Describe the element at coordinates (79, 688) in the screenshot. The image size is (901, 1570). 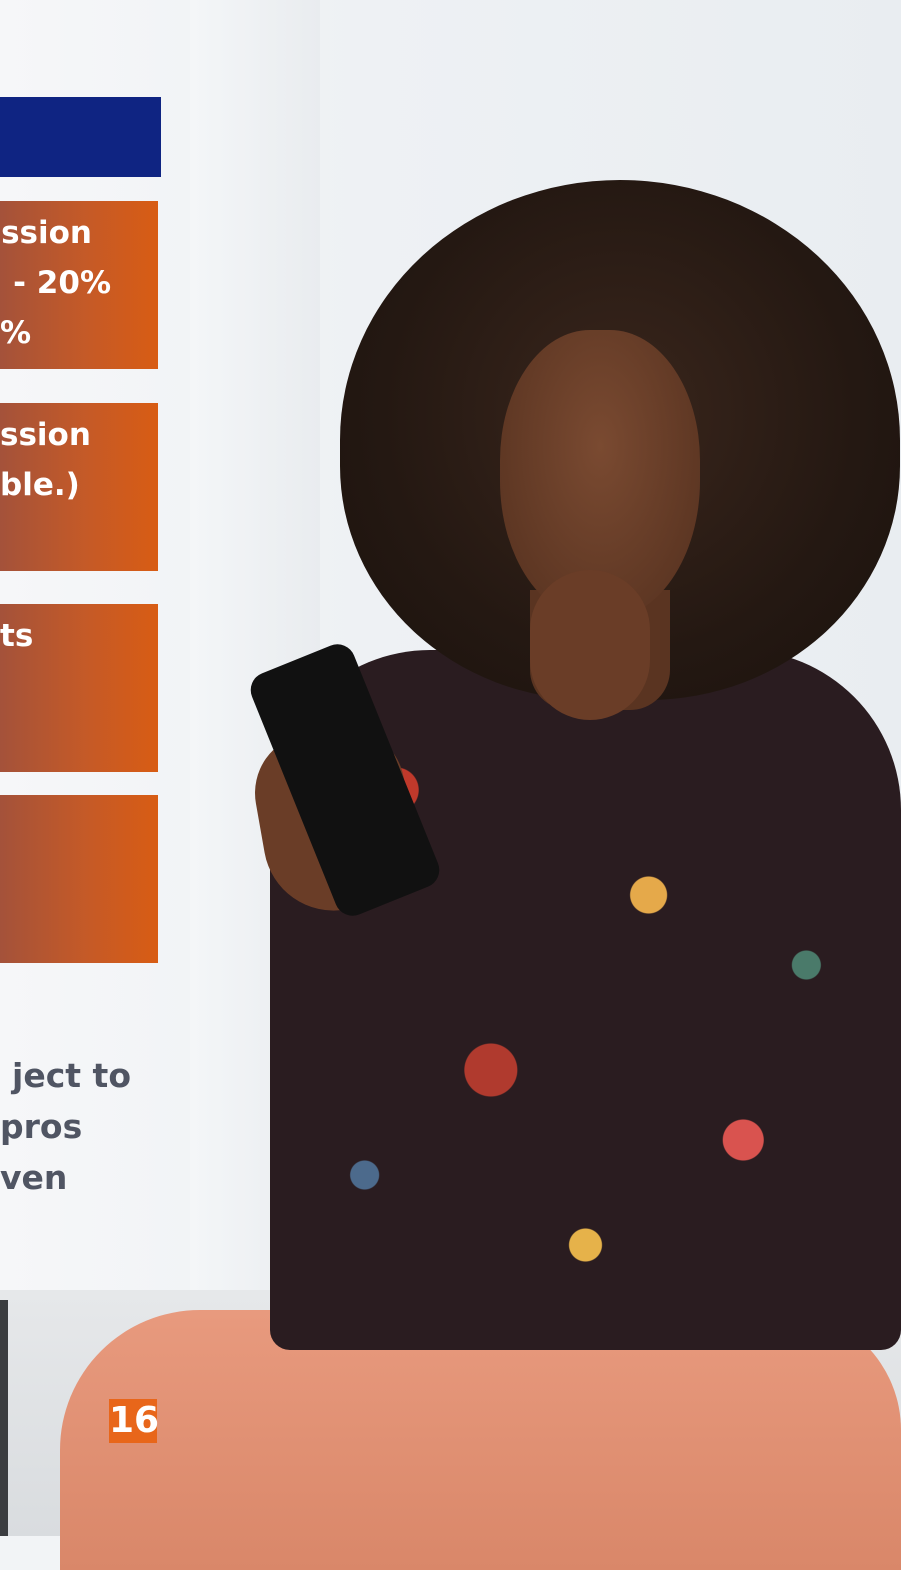
I see `commission-card-3: ts` at that location.